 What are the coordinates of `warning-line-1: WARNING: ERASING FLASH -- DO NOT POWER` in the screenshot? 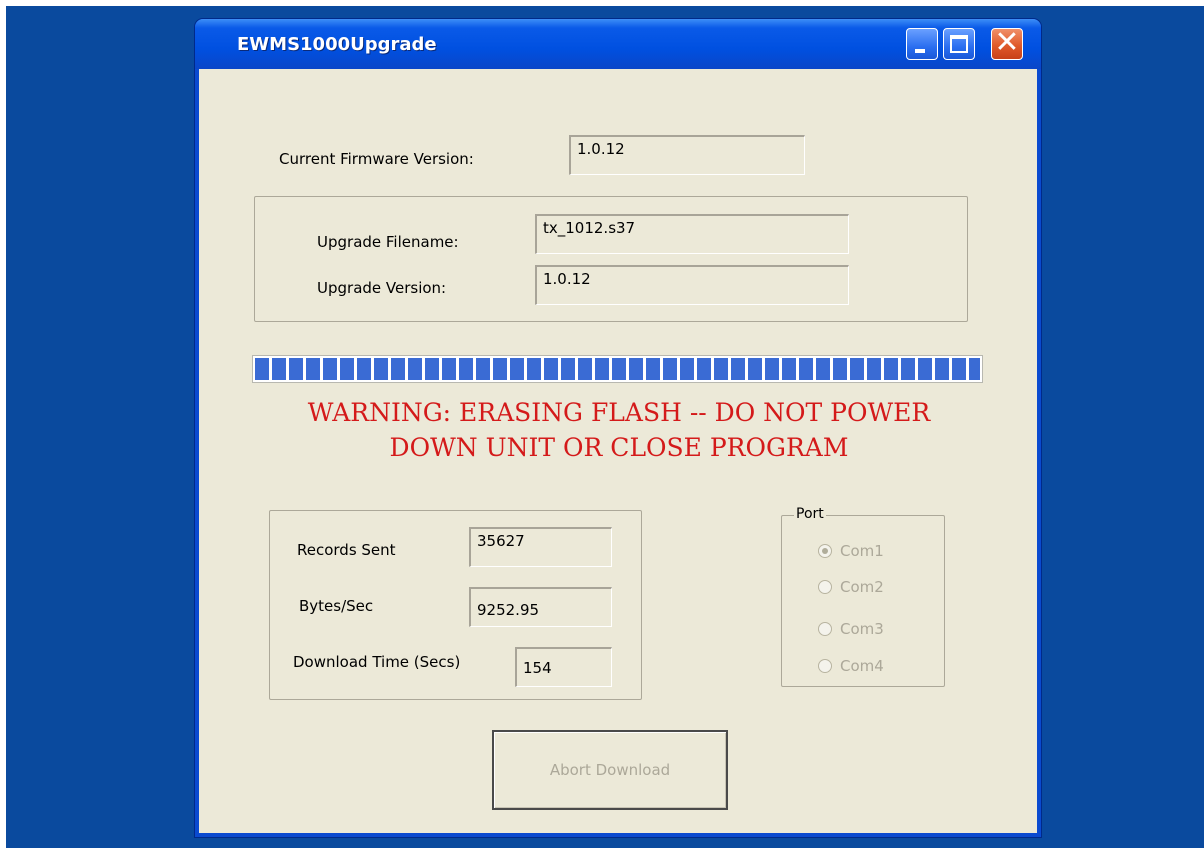 It's located at (619, 412).